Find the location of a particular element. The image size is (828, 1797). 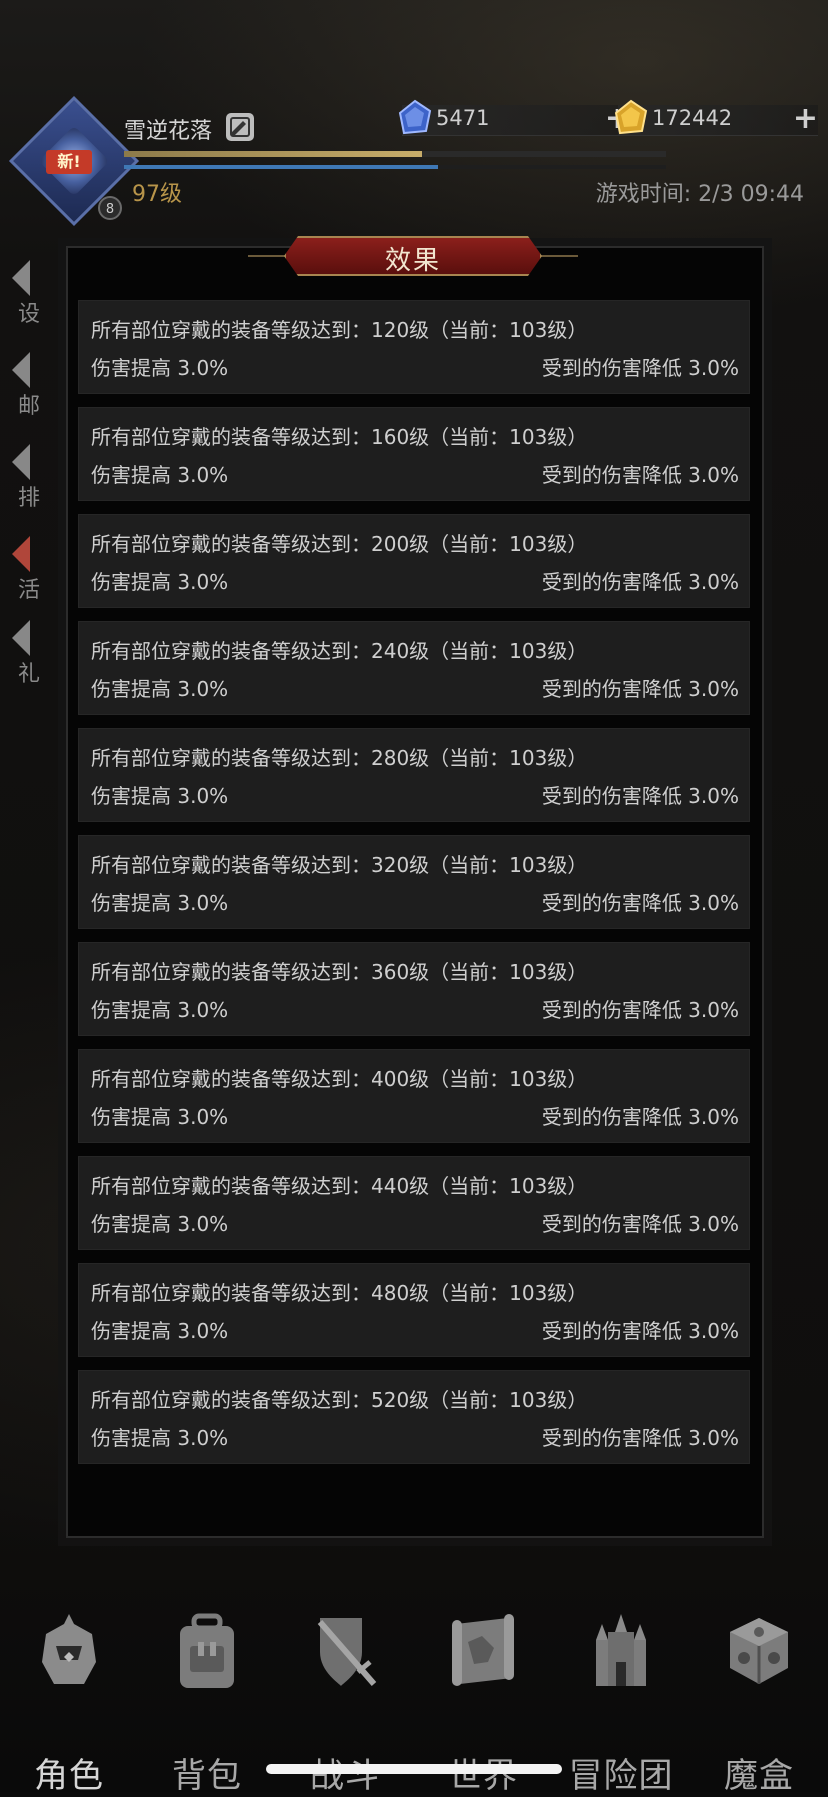

gold-gem-icon is located at coordinates (631, 117).